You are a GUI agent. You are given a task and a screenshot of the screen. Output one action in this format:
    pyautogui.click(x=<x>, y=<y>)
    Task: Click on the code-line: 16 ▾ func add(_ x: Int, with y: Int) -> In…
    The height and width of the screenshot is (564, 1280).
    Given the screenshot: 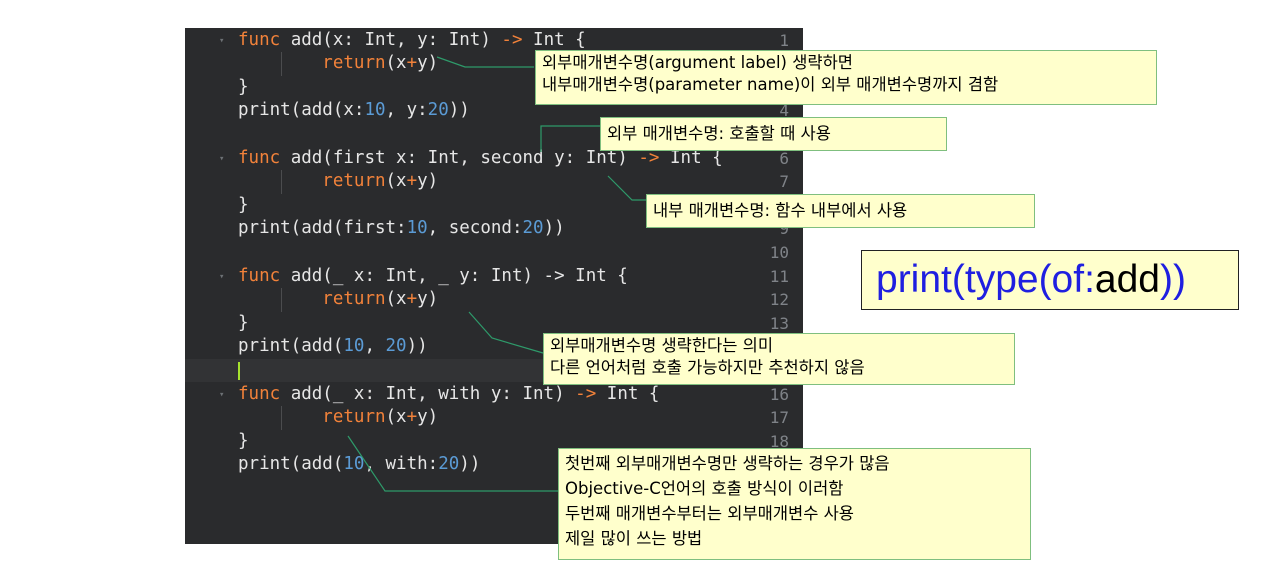 What is the action you would take?
    pyautogui.click(x=494, y=395)
    